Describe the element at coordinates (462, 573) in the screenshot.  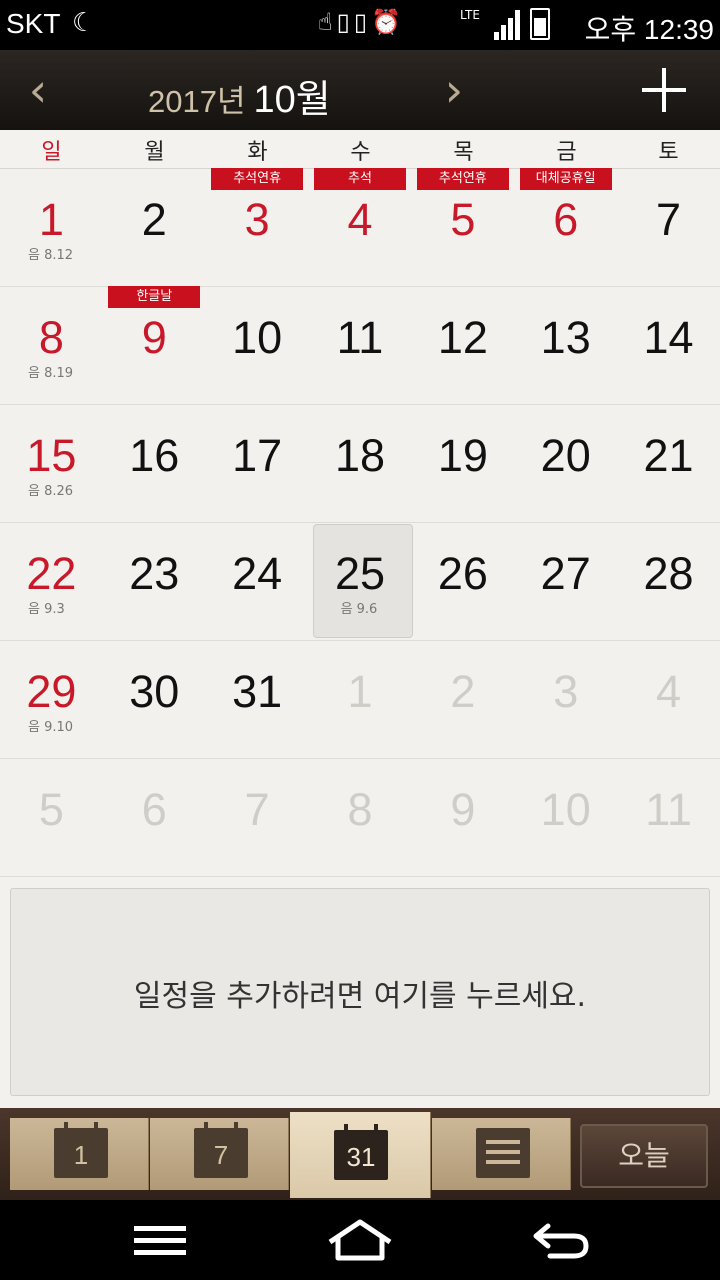
I see `day-number: 26` at that location.